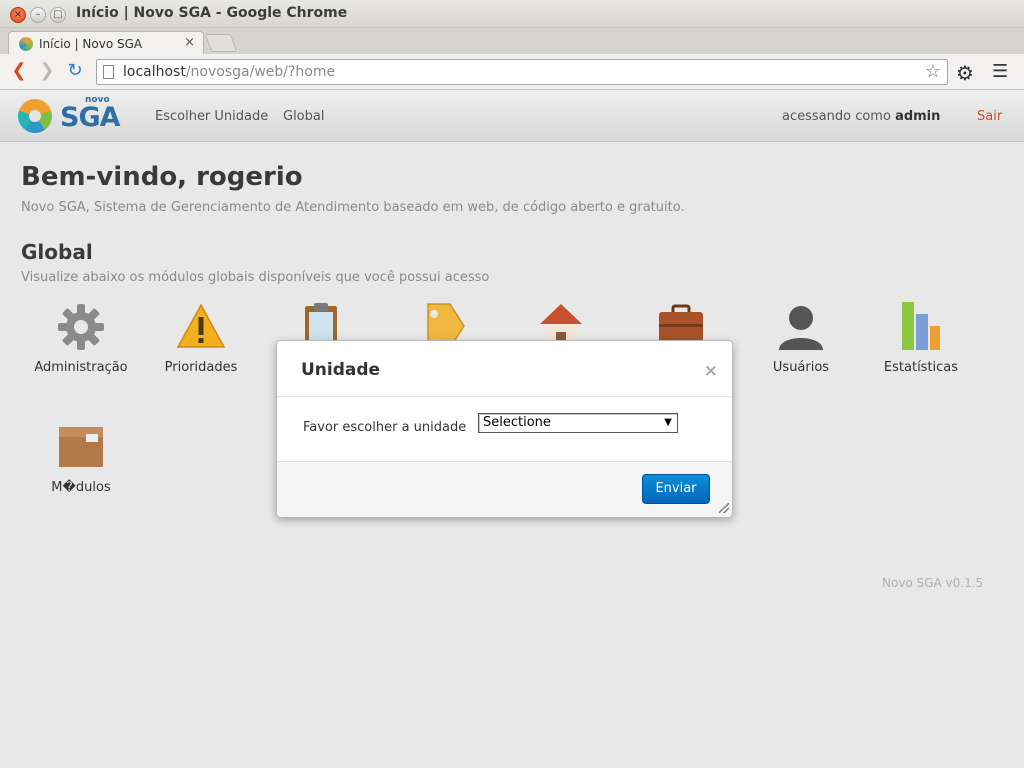  I want to click on browser-toolbar: ❮ ❯ ↻ localhost/novosga/web/?home ☆, so click(512, 72).